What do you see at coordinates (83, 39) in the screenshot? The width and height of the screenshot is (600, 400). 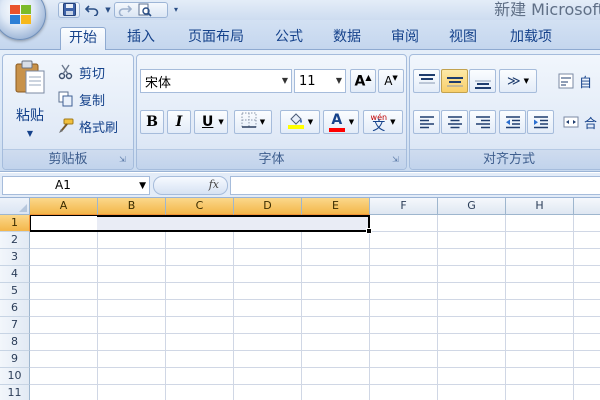 I see `tab-home: 开始` at bounding box center [83, 39].